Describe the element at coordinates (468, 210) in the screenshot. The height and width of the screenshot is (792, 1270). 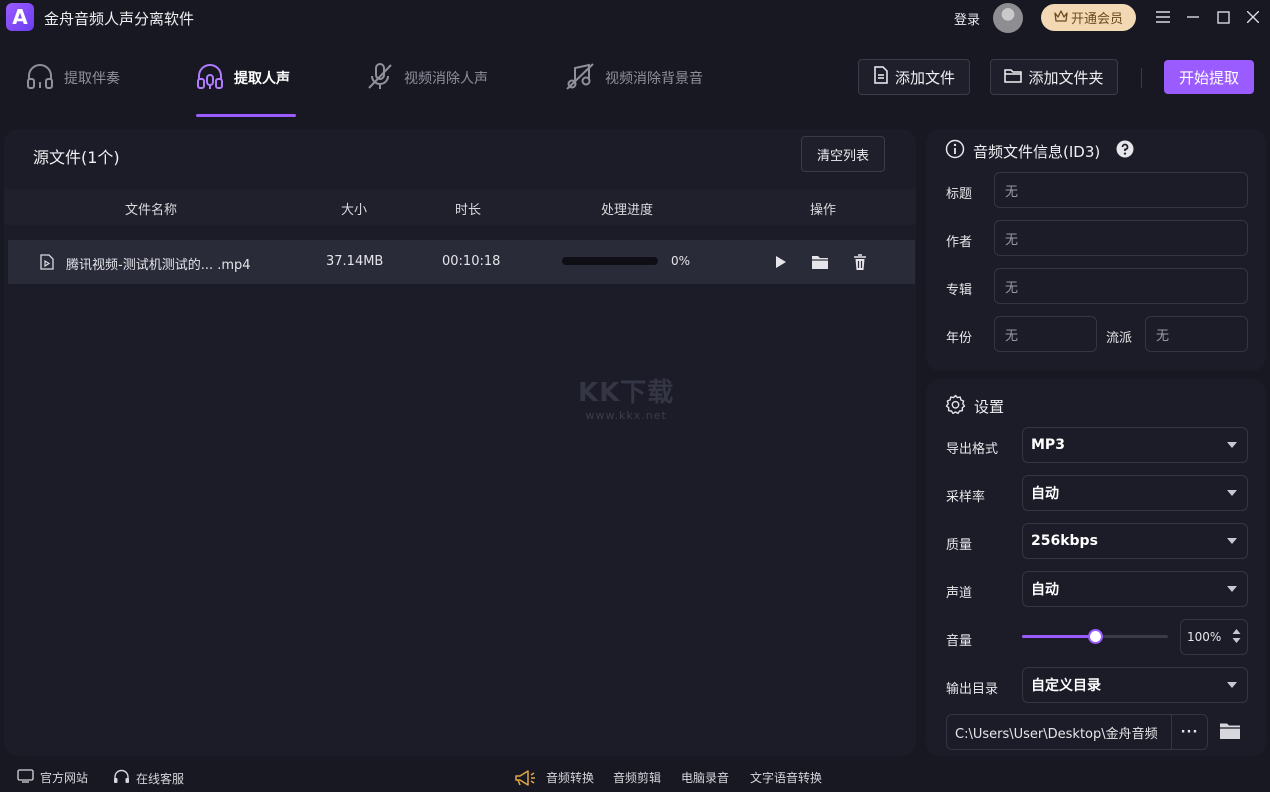
I see `column-header-duration: 时长` at that location.